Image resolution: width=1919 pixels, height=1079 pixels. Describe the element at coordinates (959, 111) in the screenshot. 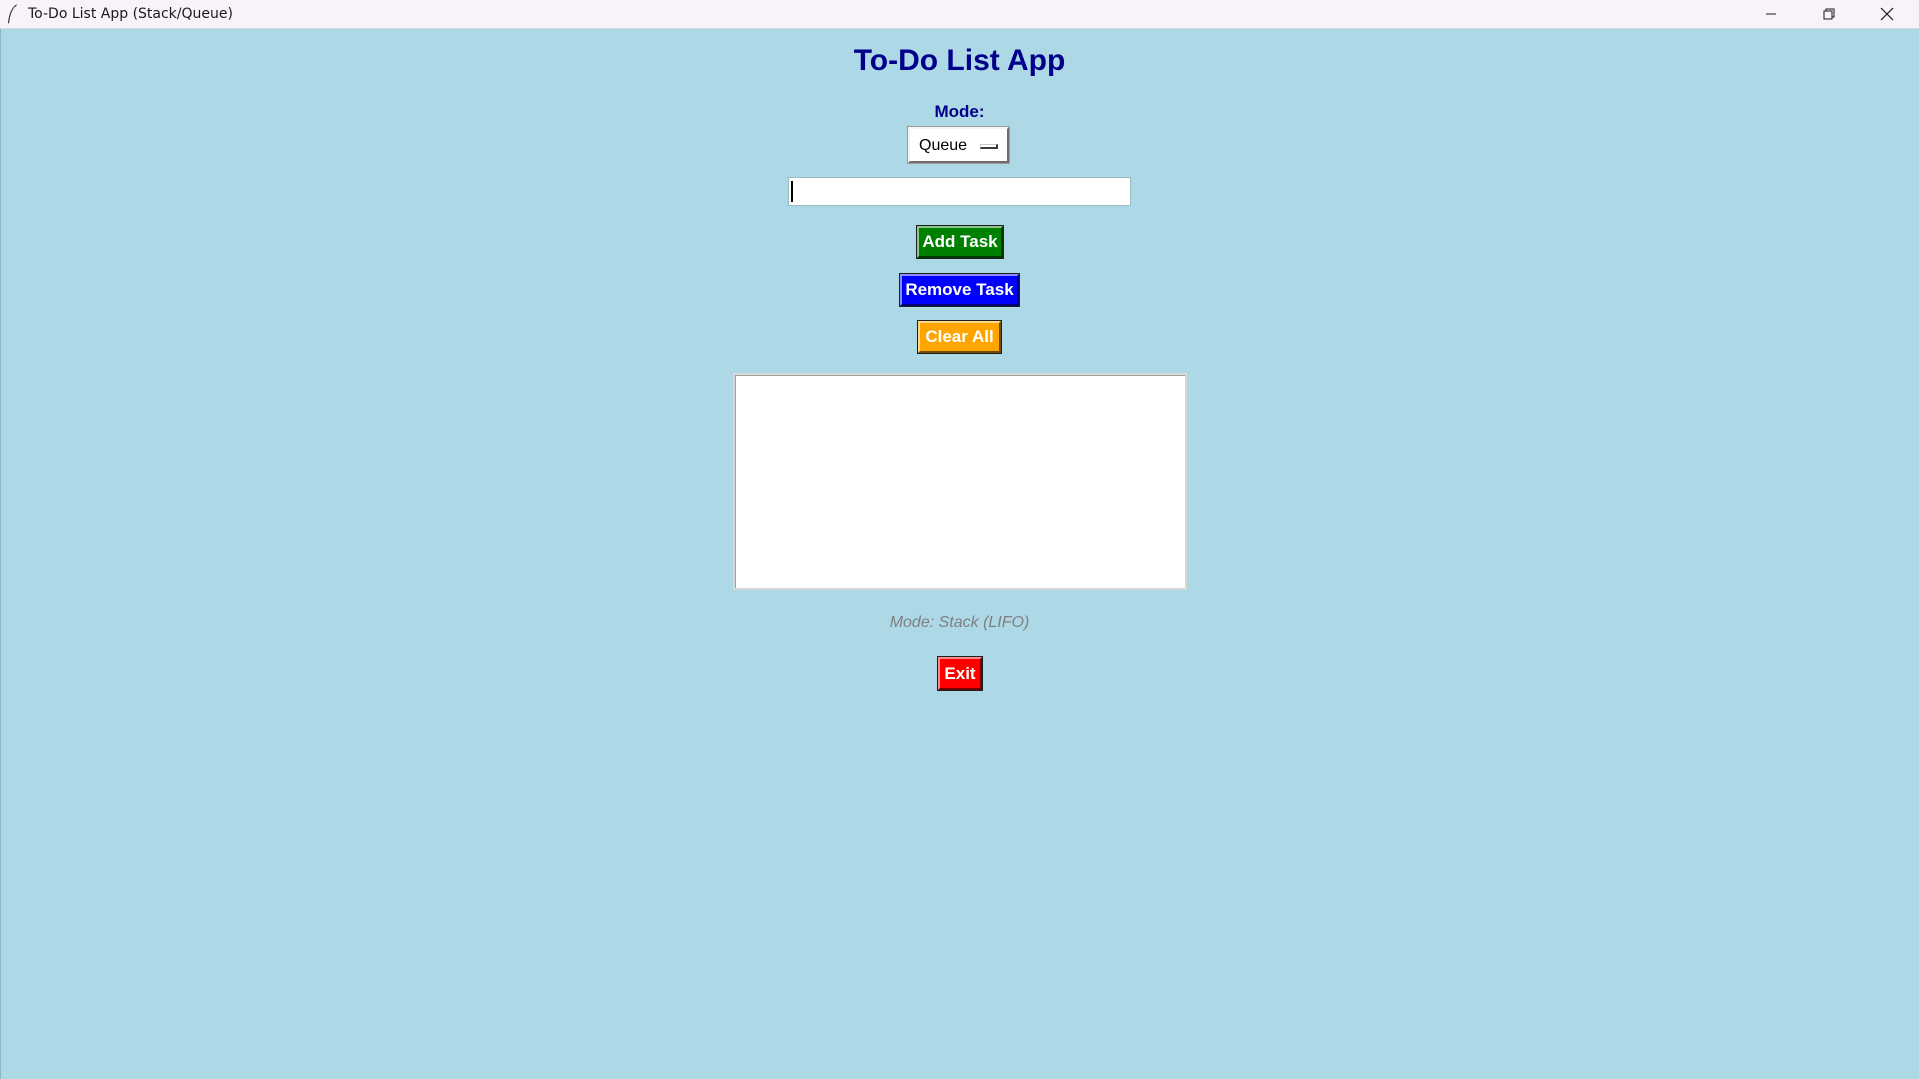

I see `mode-label: Mode:` at that location.